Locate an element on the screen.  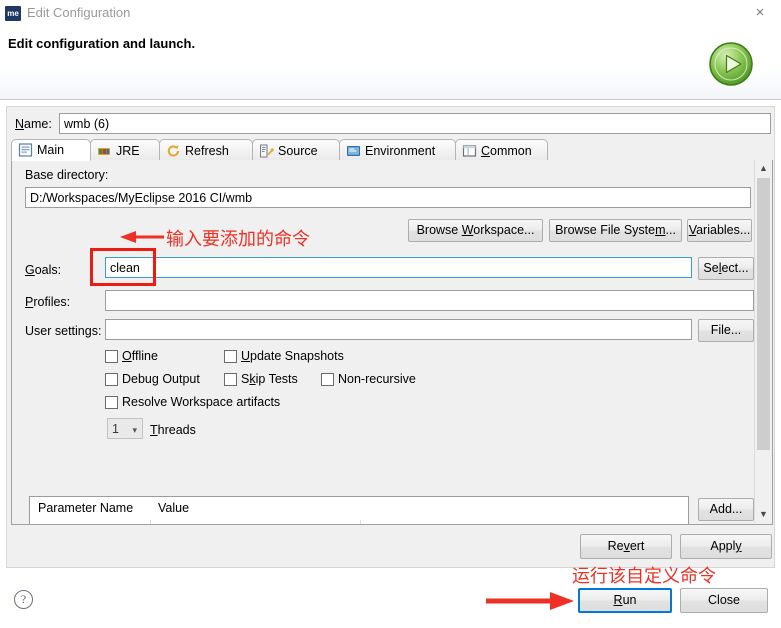
tab-common: Common is located at coordinates (501, 150).